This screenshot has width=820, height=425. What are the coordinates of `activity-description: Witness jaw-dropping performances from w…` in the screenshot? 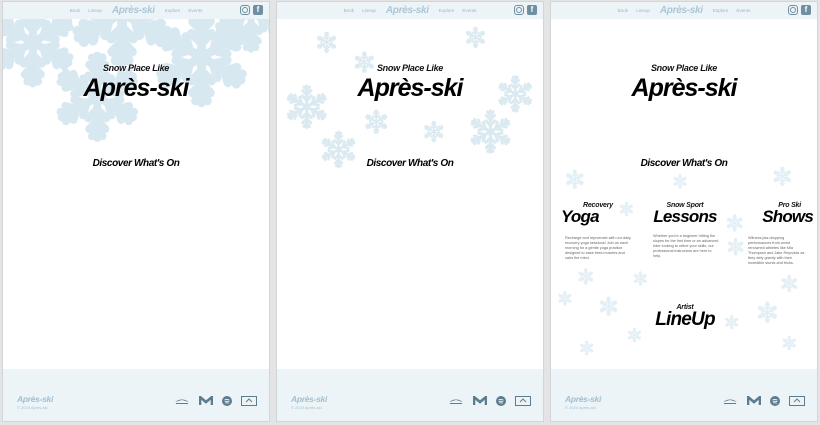 It's located at (776, 250).